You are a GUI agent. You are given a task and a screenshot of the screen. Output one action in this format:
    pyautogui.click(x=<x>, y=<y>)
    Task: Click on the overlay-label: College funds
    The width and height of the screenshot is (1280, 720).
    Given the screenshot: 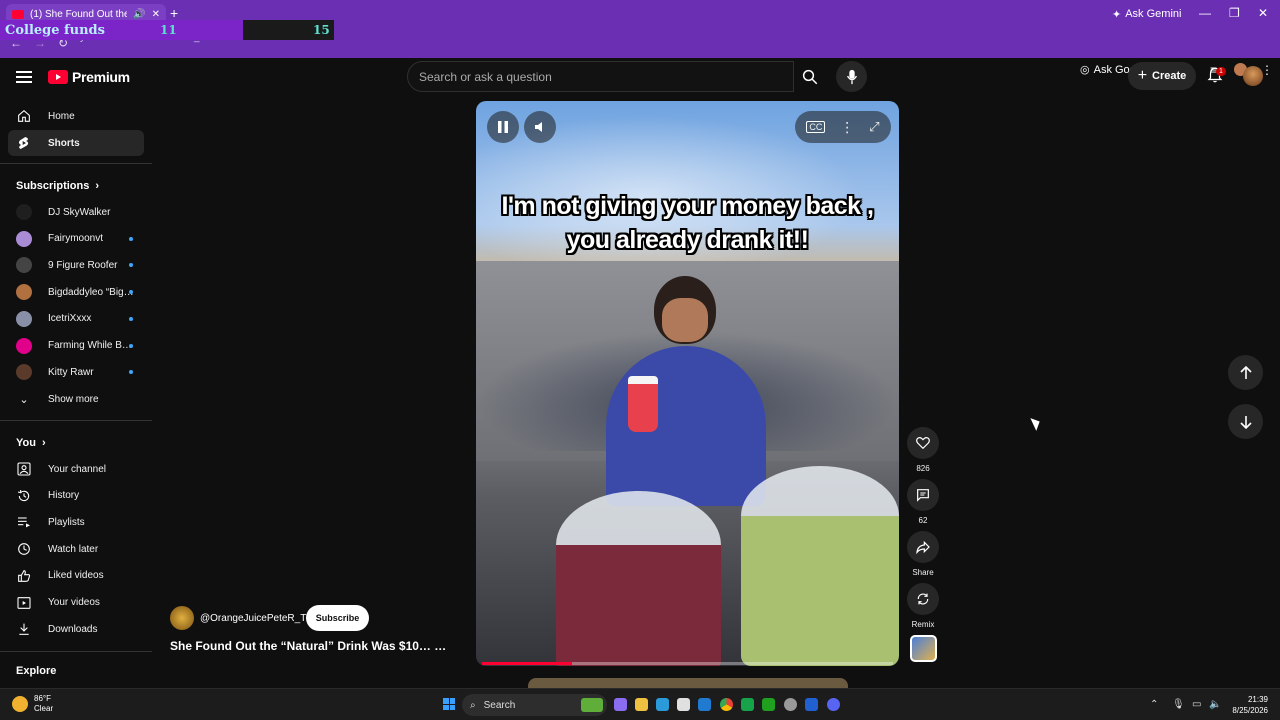 What is the action you would take?
    pyautogui.click(x=55, y=30)
    